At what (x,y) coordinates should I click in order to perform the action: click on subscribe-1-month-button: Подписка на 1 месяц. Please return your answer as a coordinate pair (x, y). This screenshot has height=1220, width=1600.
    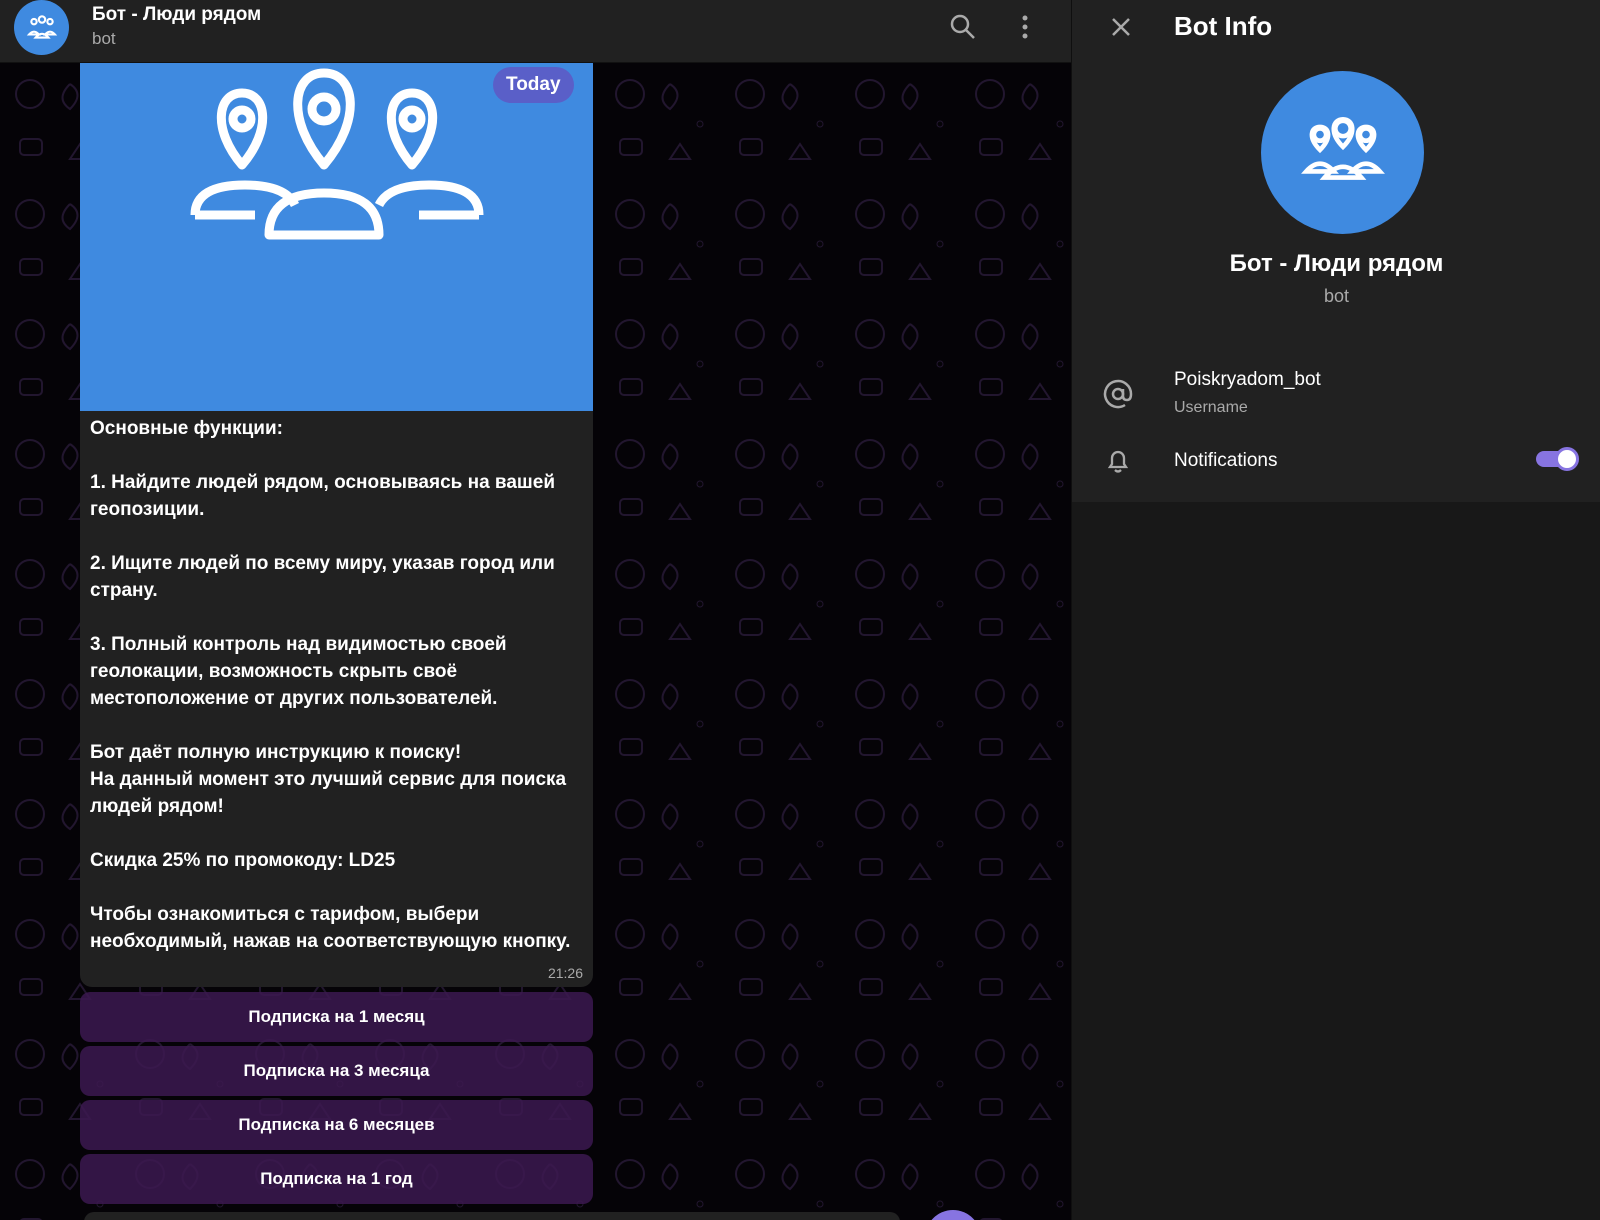
    Looking at the image, I should click on (336, 1017).